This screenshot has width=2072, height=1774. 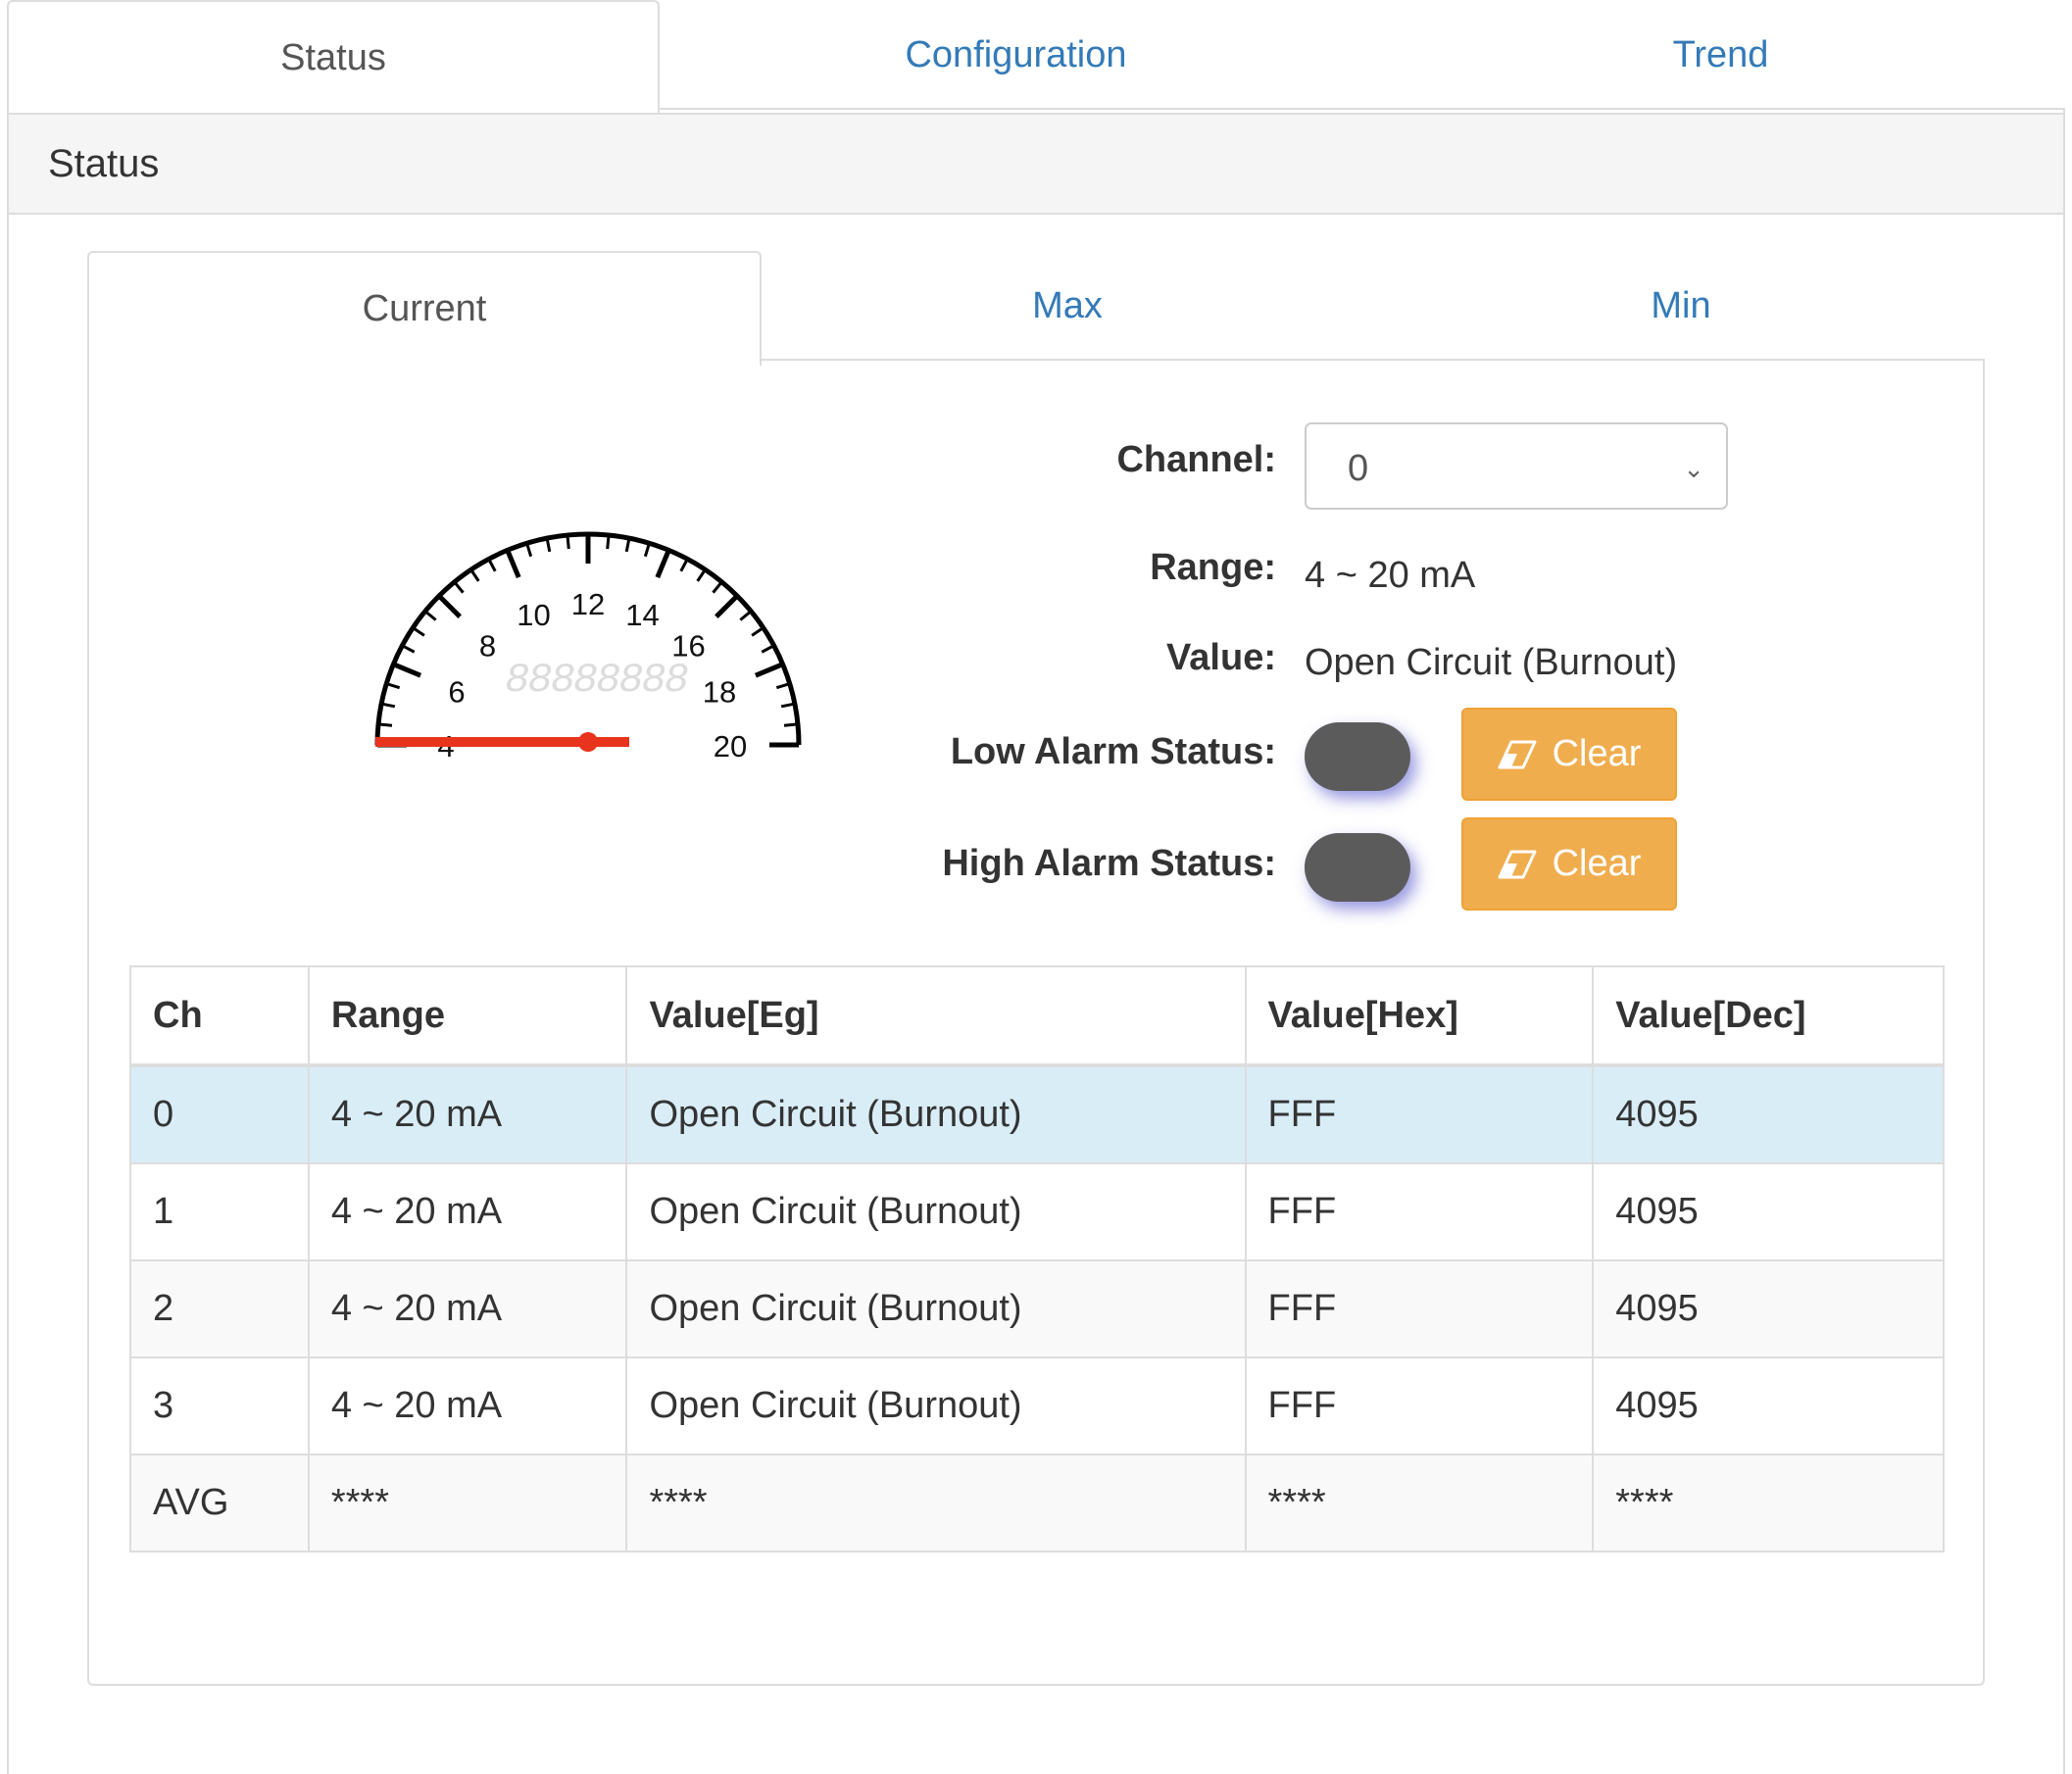 What do you see at coordinates (1196, 459) in the screenshot?
I see `channel-label: Channel:` at bounding box center [1196, 459].